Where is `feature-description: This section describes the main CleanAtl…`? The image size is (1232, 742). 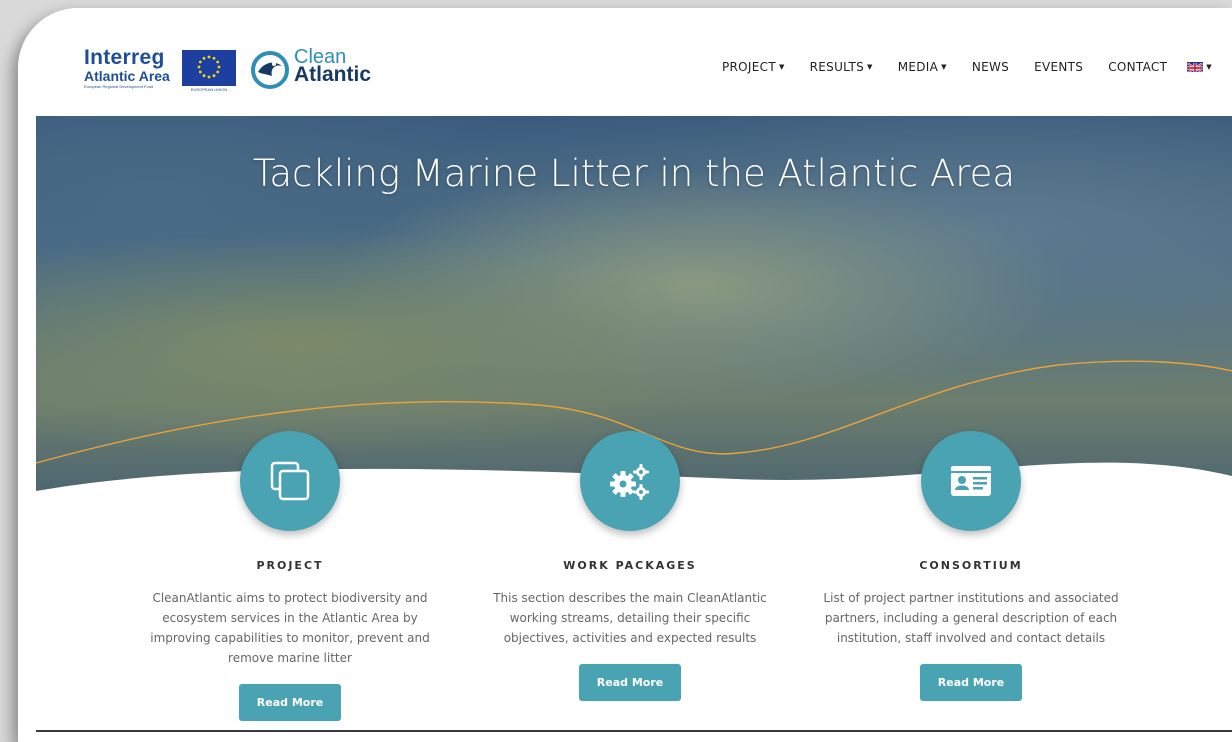 feature-description: This section describes the main CleanAtl… is located at coordinates (630, 618).